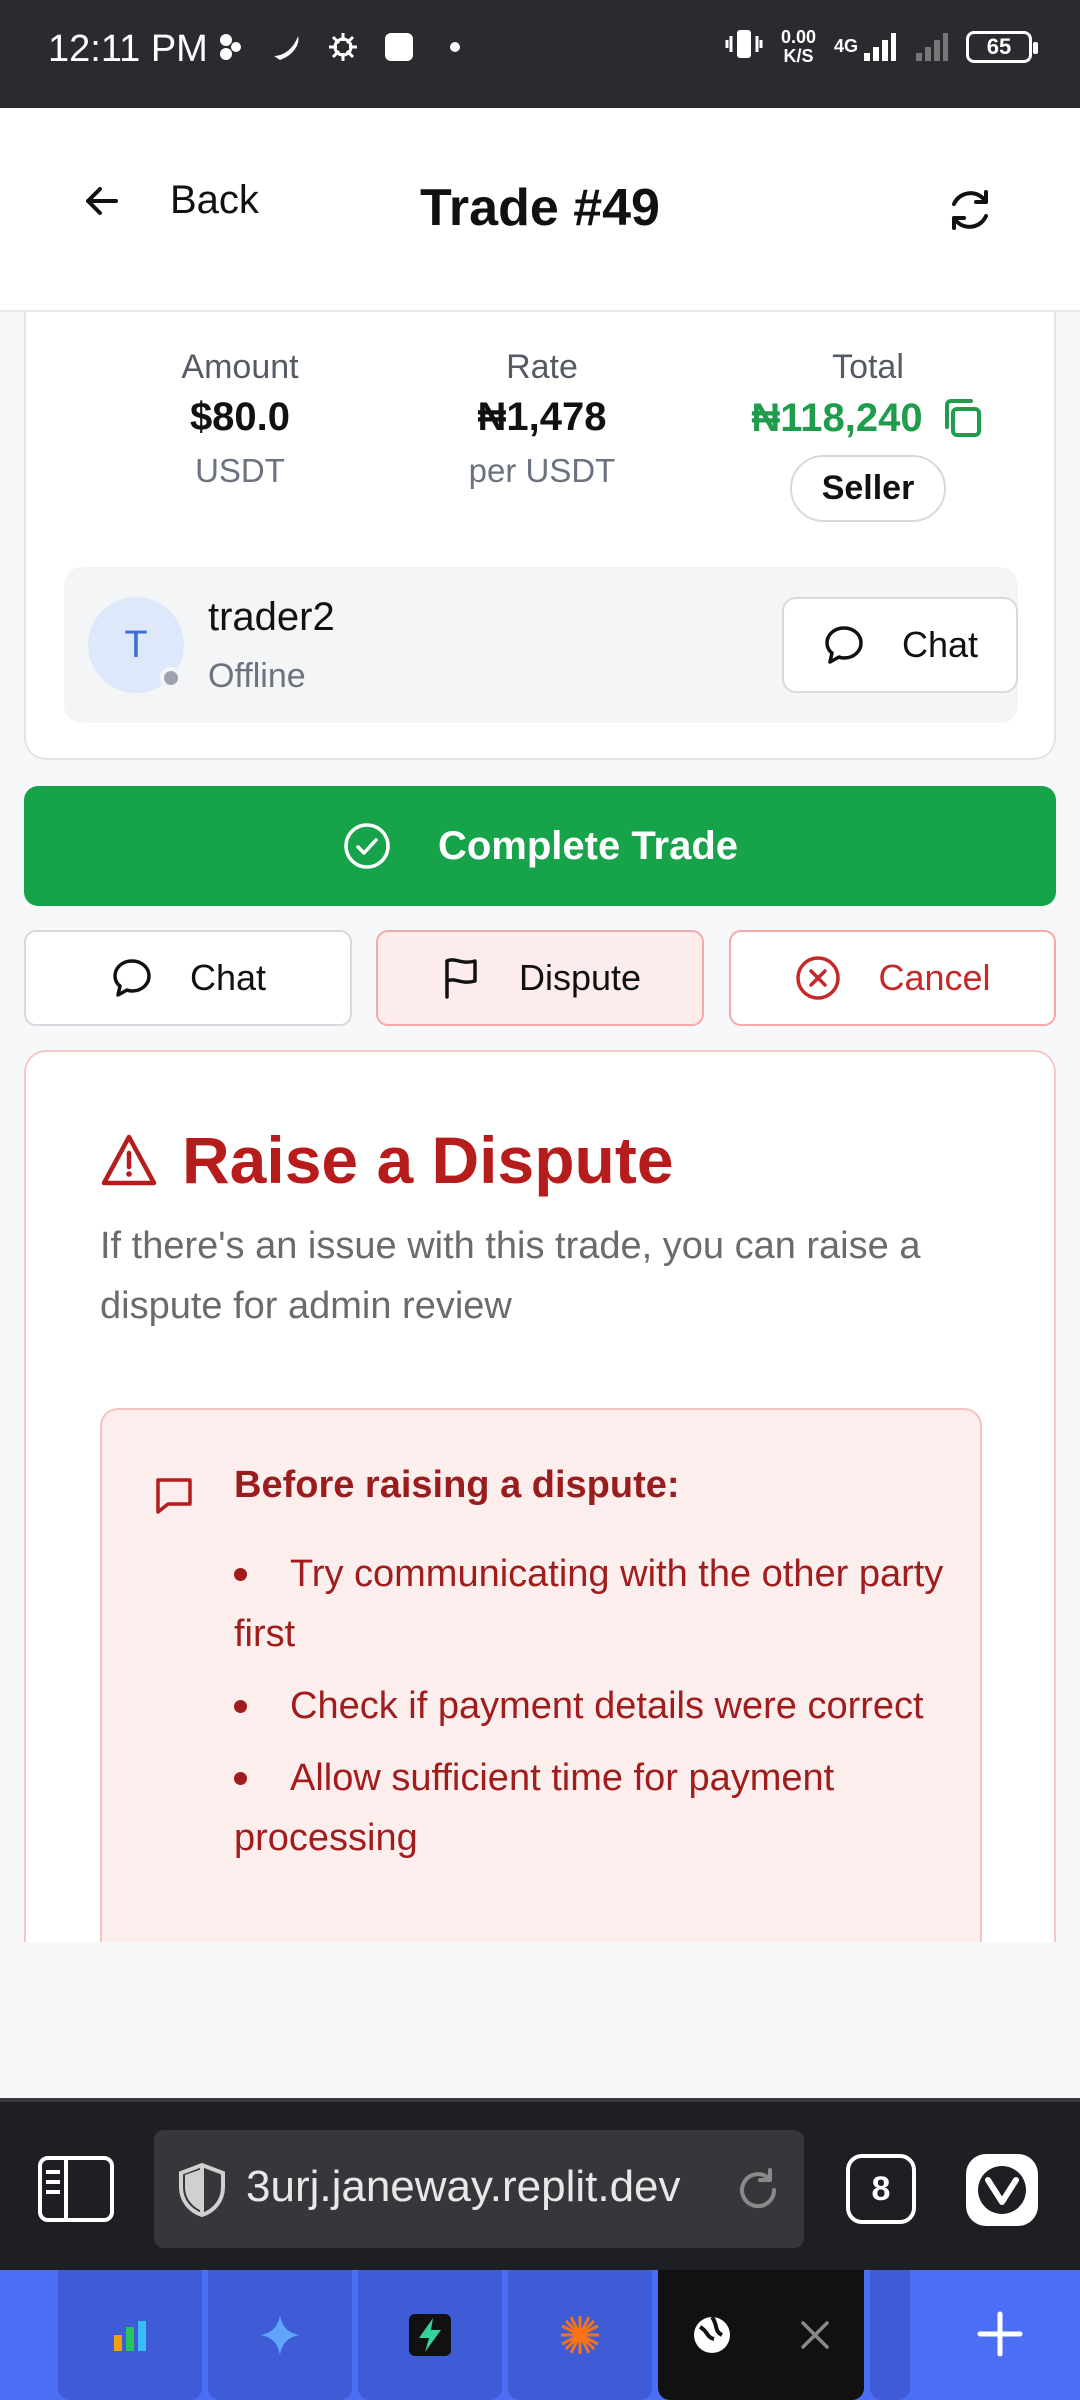  Describe the element at coordinates (868, 367) in the screenshot. I see `total-label: Total` at that location.